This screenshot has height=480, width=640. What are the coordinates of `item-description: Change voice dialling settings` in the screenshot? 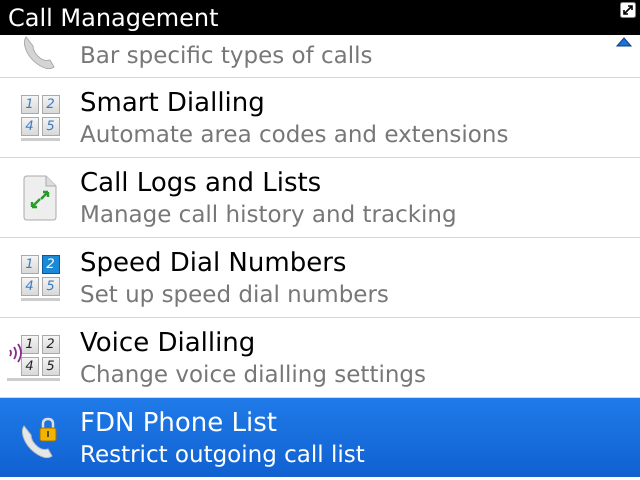 It's located at (253, 375).